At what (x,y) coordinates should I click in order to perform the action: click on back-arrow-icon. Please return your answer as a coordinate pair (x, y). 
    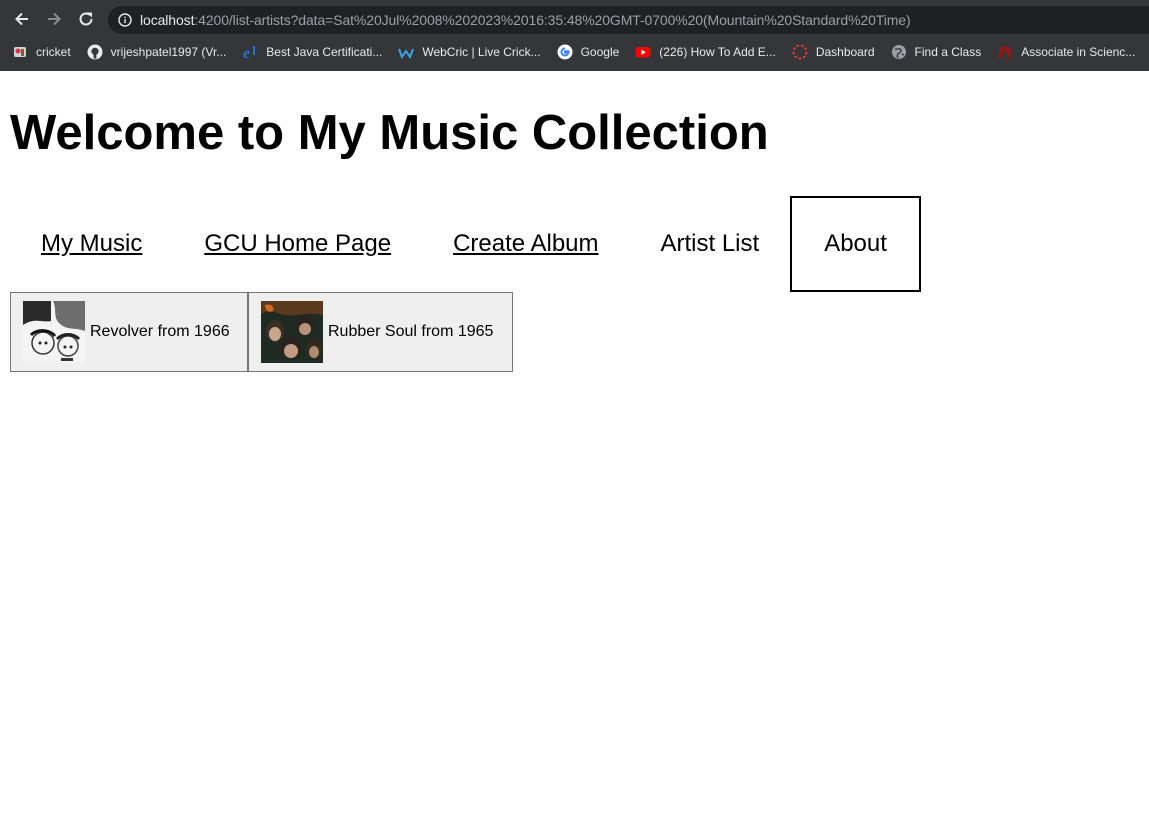
    Looking at the image, I should click on (21, 19).